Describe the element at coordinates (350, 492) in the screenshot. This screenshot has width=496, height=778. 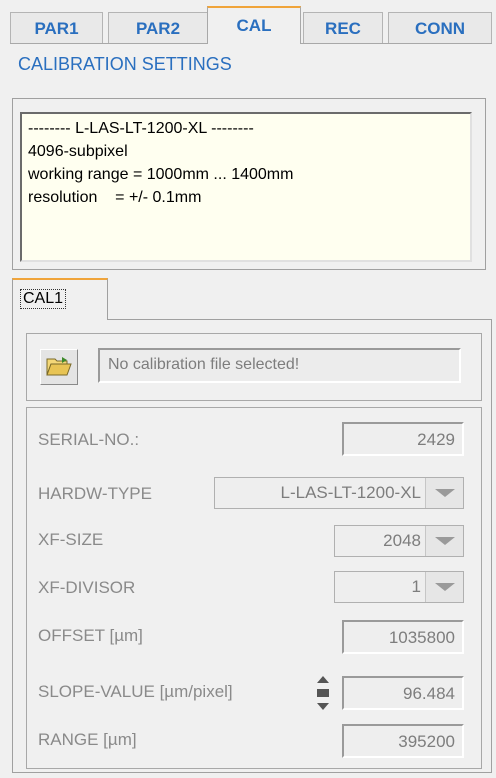
I see `hardw-type-value: L-LAS-LT-1200-XL` at that location.